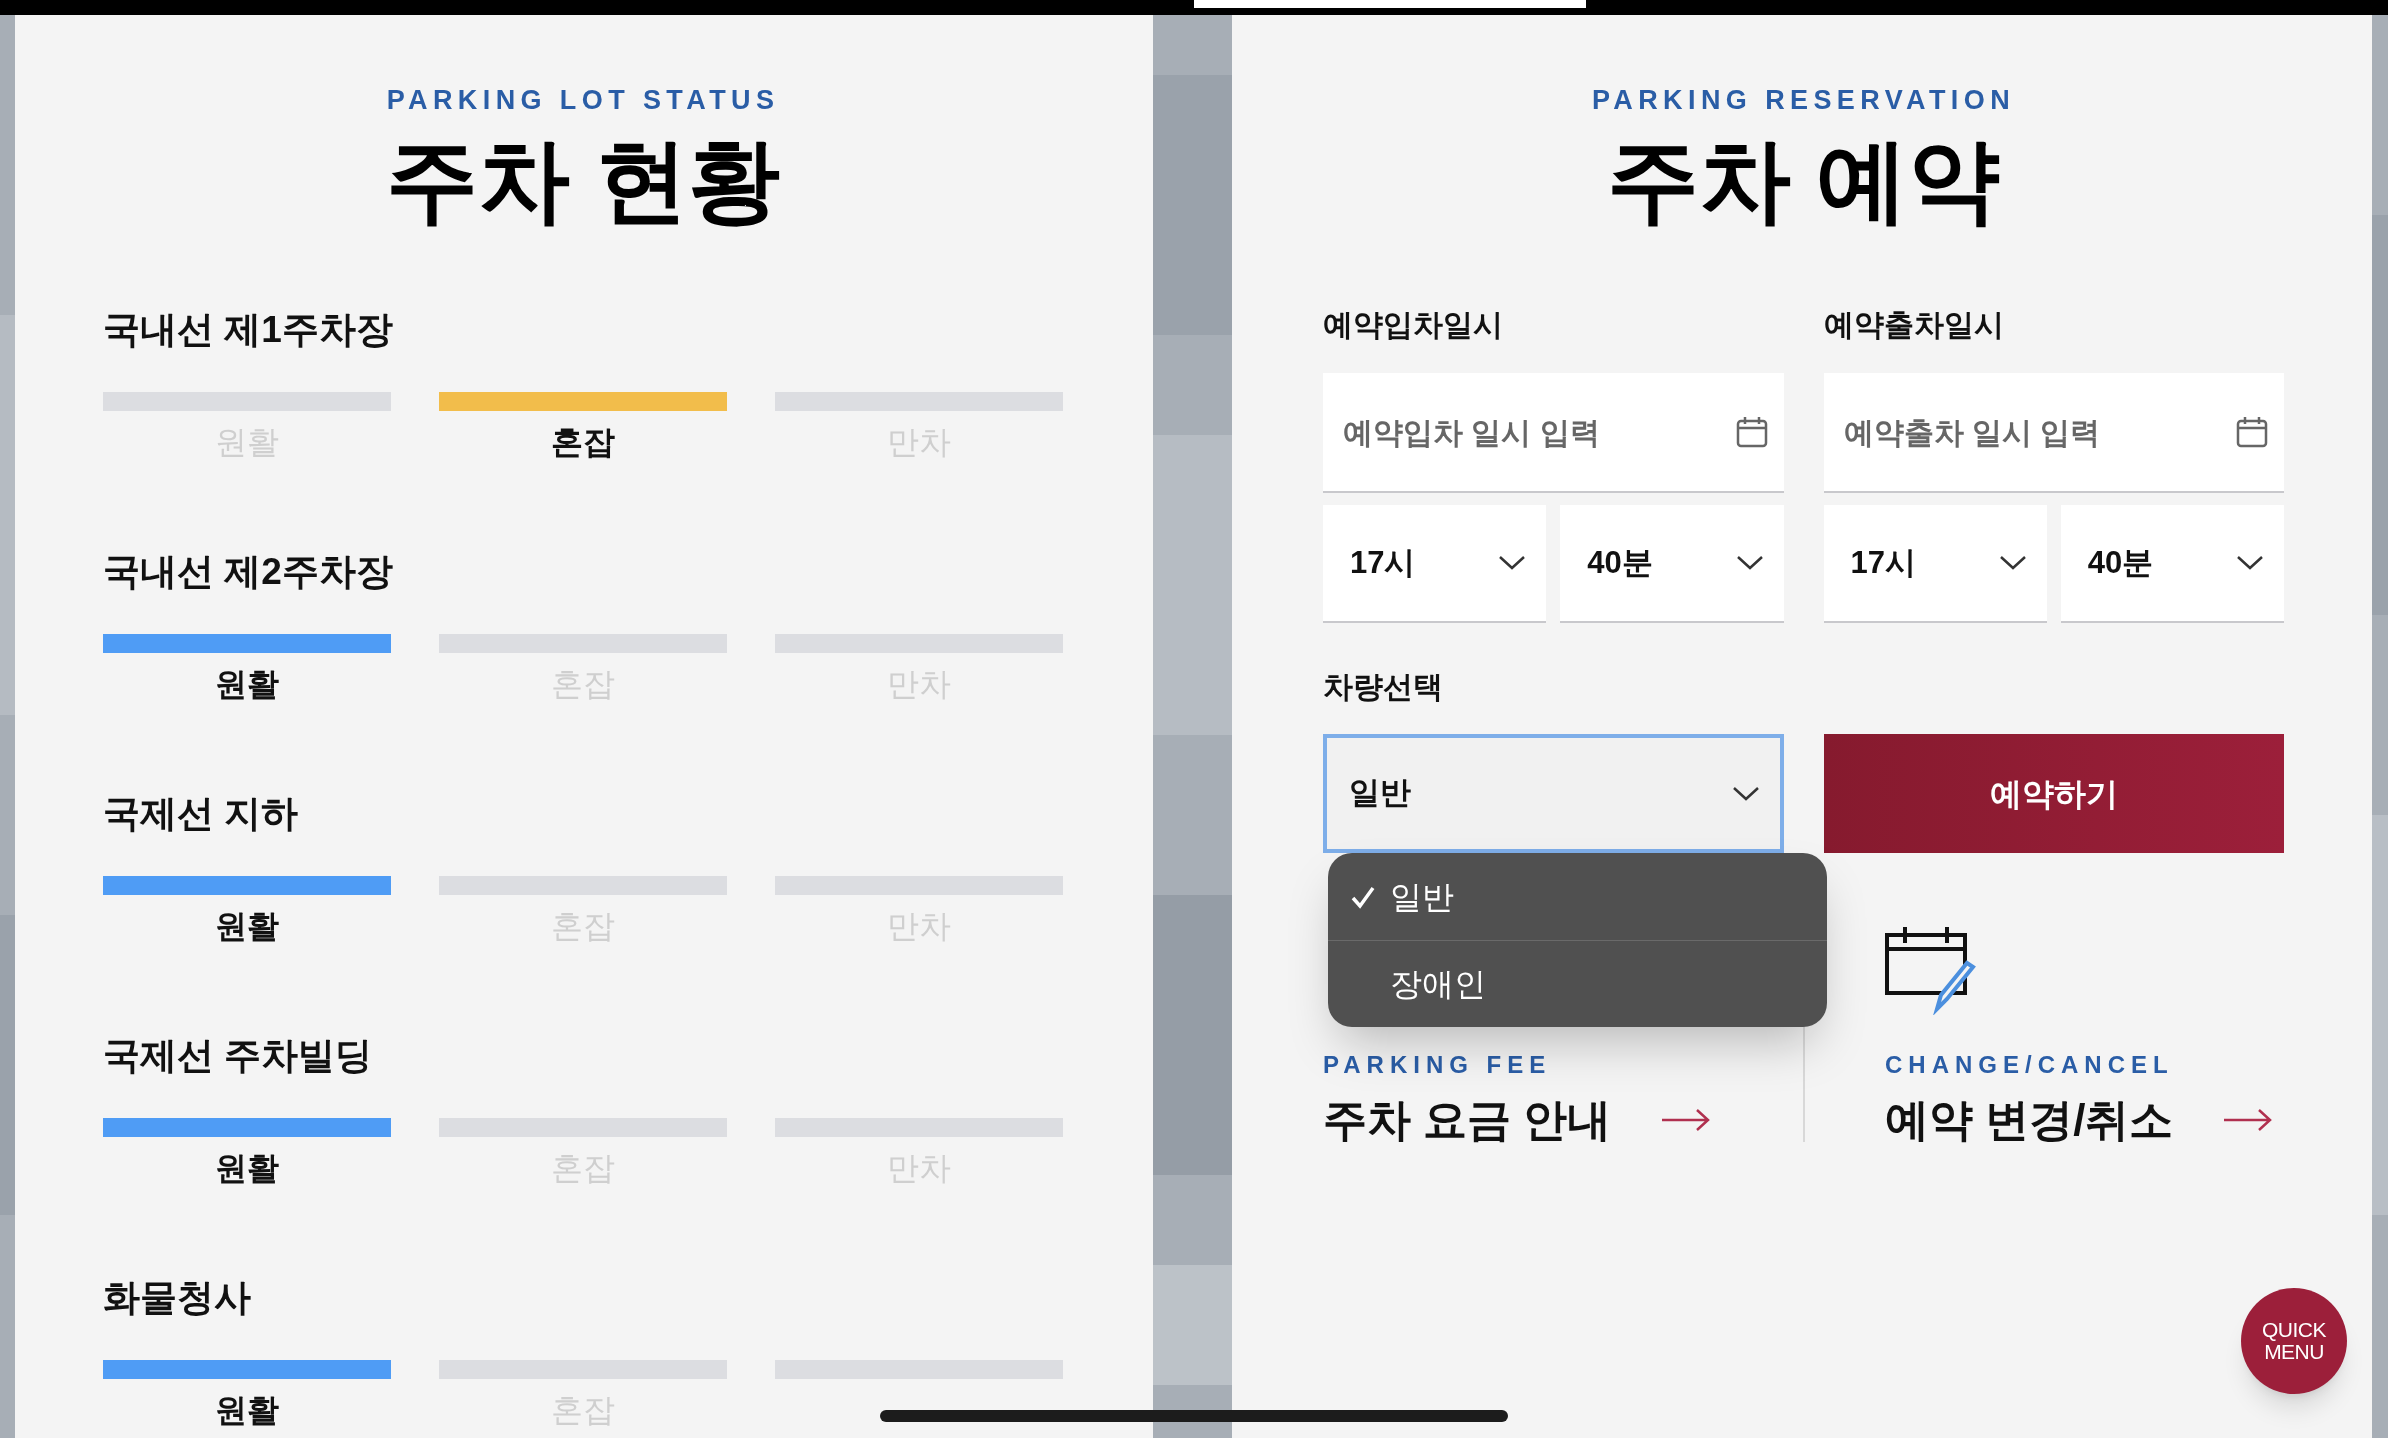  Describe the element at coordinates (2084, 1120) in the screenshot. I see `page-link: 예약 변경/취소` at that location.